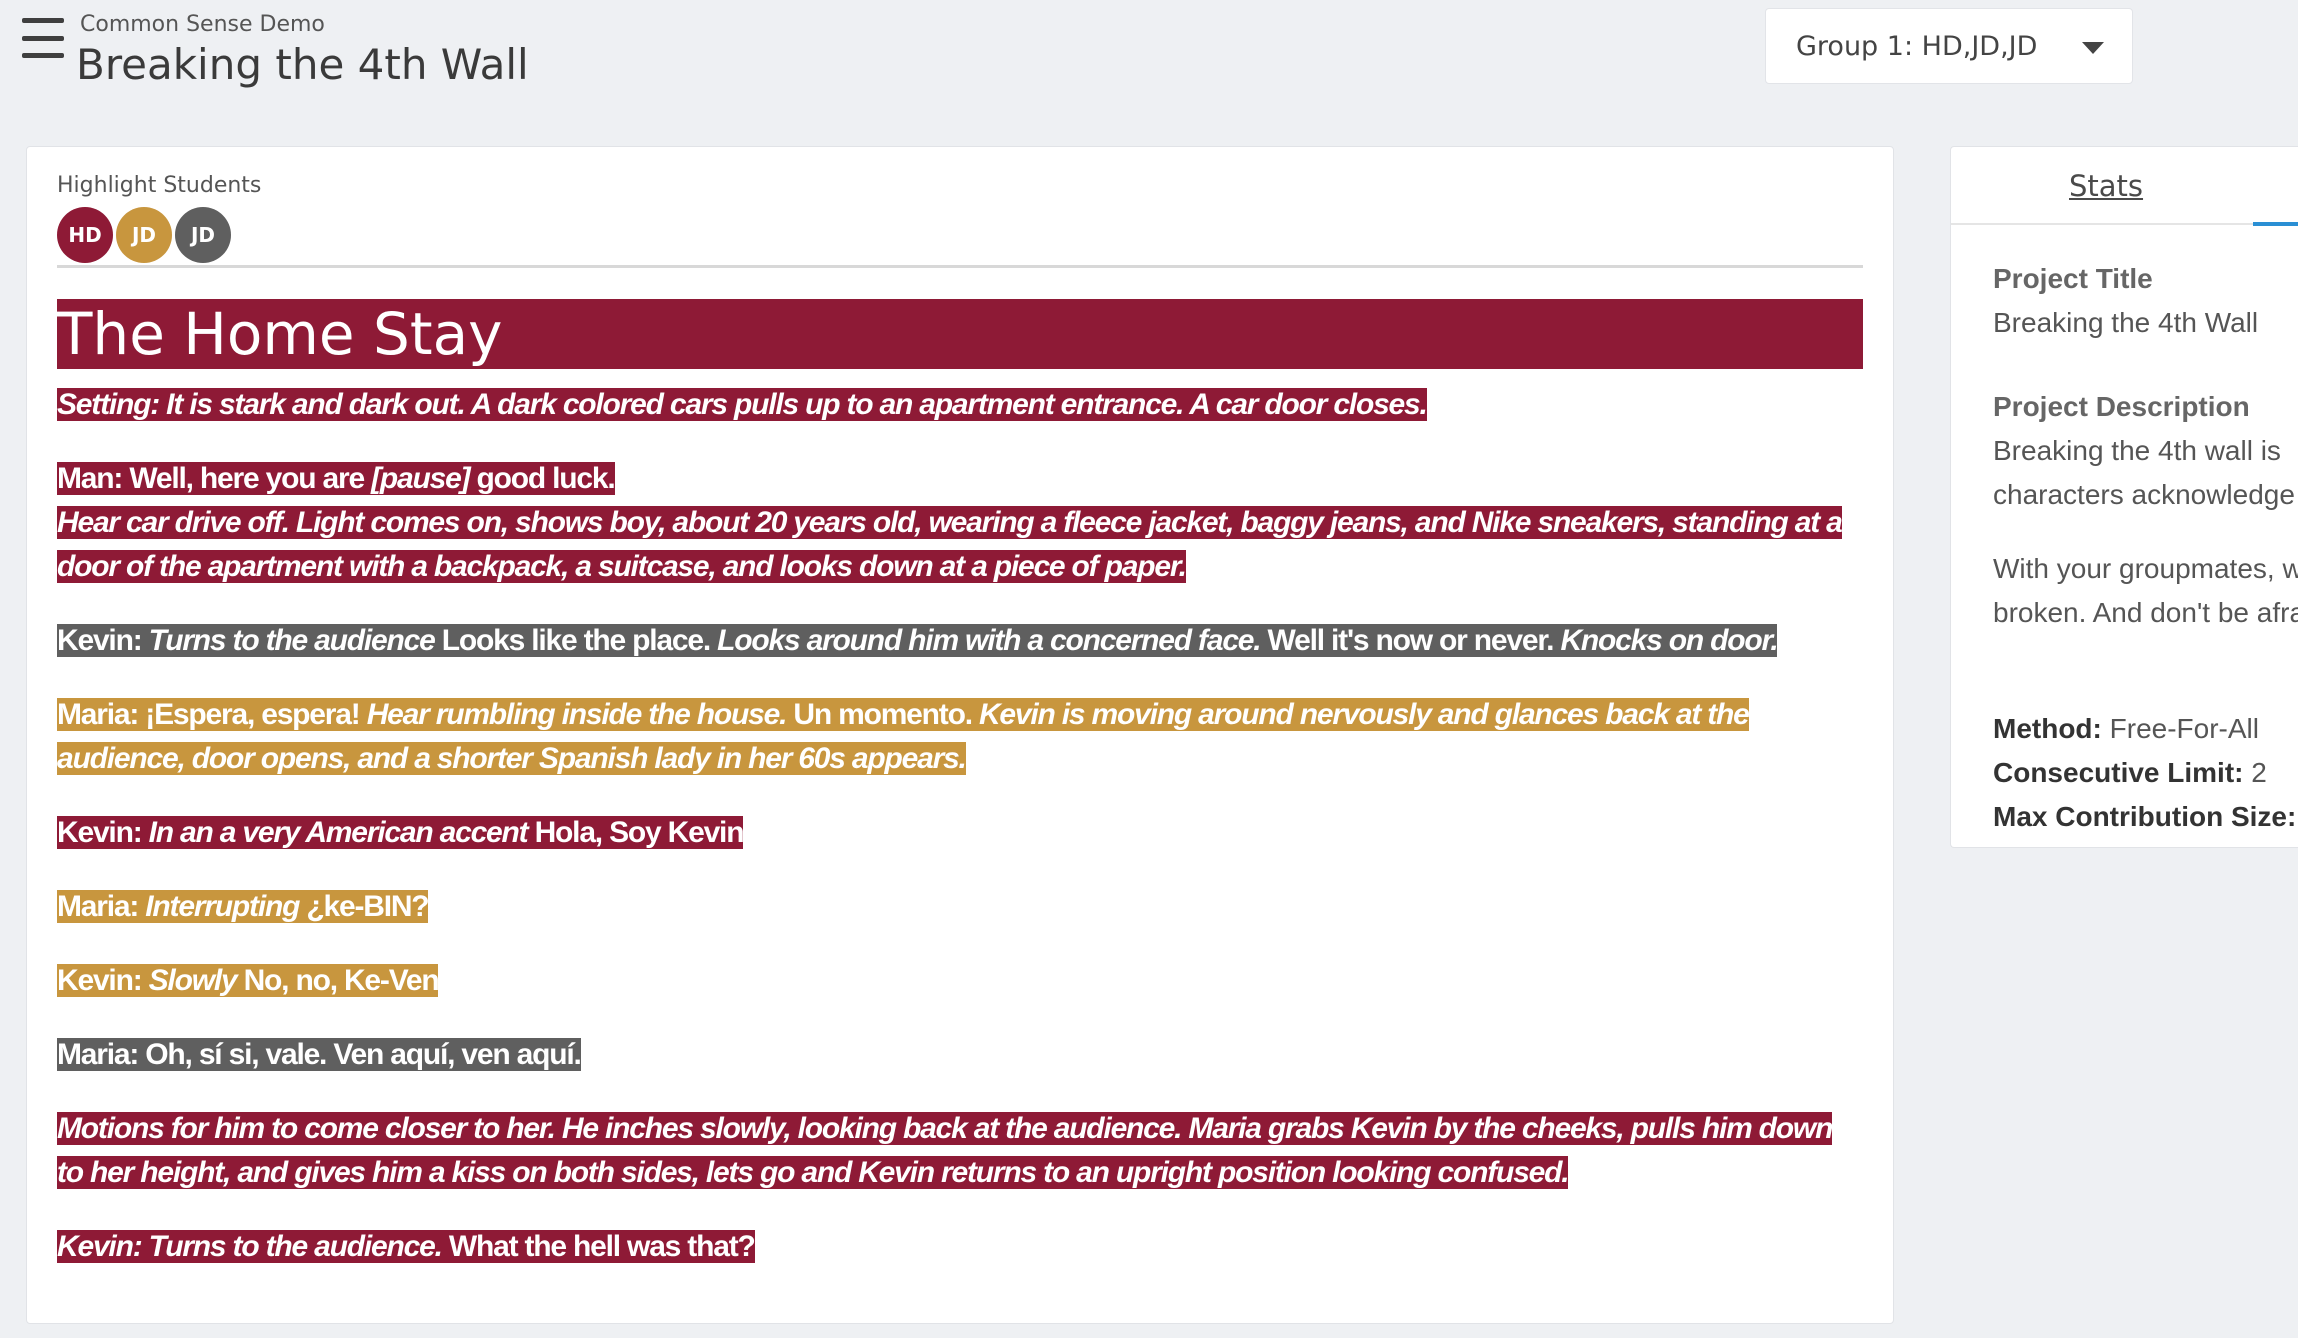  I want to click on dialogue: What the hell was that?, so click(598, 1246).